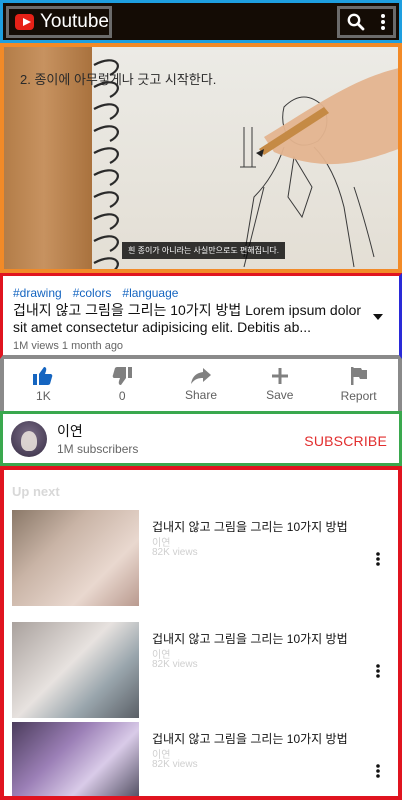  What do you see at coordinates (118, 79) in the screenshot?
I see `video-overlay-title: 2. 종이에 아무렇게나 긋고 시작한다.` at bounding box center [118, 79].